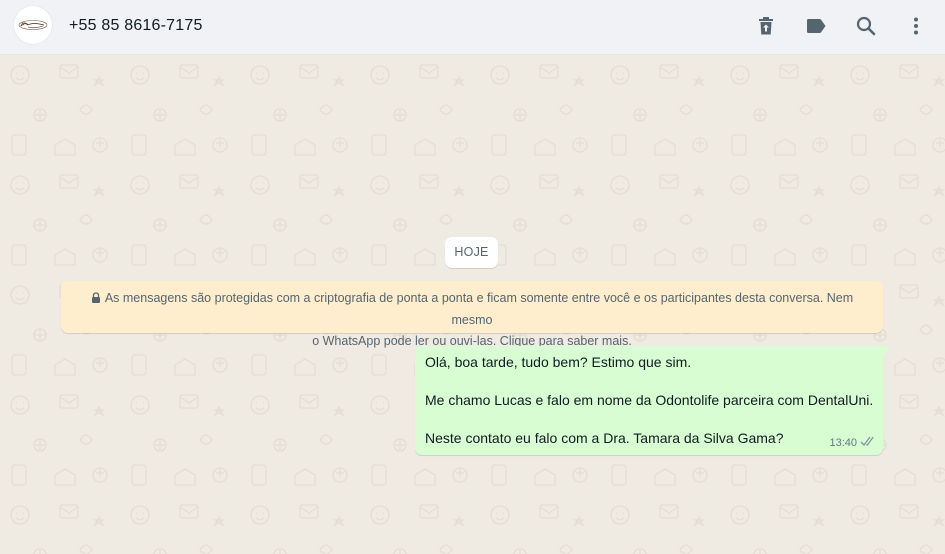 The width and height of the screenshot is (945, 554). I want to click on message-meta: 13:40, so click(852, 443).